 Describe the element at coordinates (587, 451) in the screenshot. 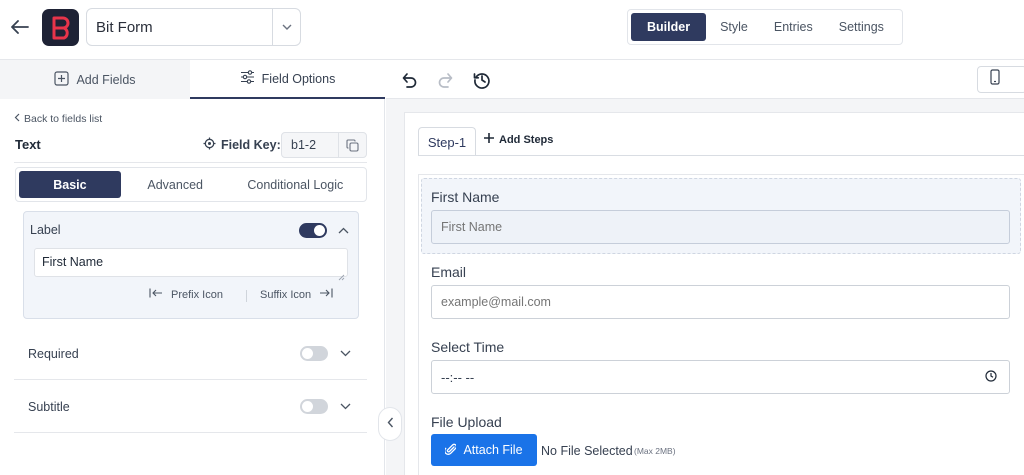

I see `file-status-text: No File Selected` at that location.